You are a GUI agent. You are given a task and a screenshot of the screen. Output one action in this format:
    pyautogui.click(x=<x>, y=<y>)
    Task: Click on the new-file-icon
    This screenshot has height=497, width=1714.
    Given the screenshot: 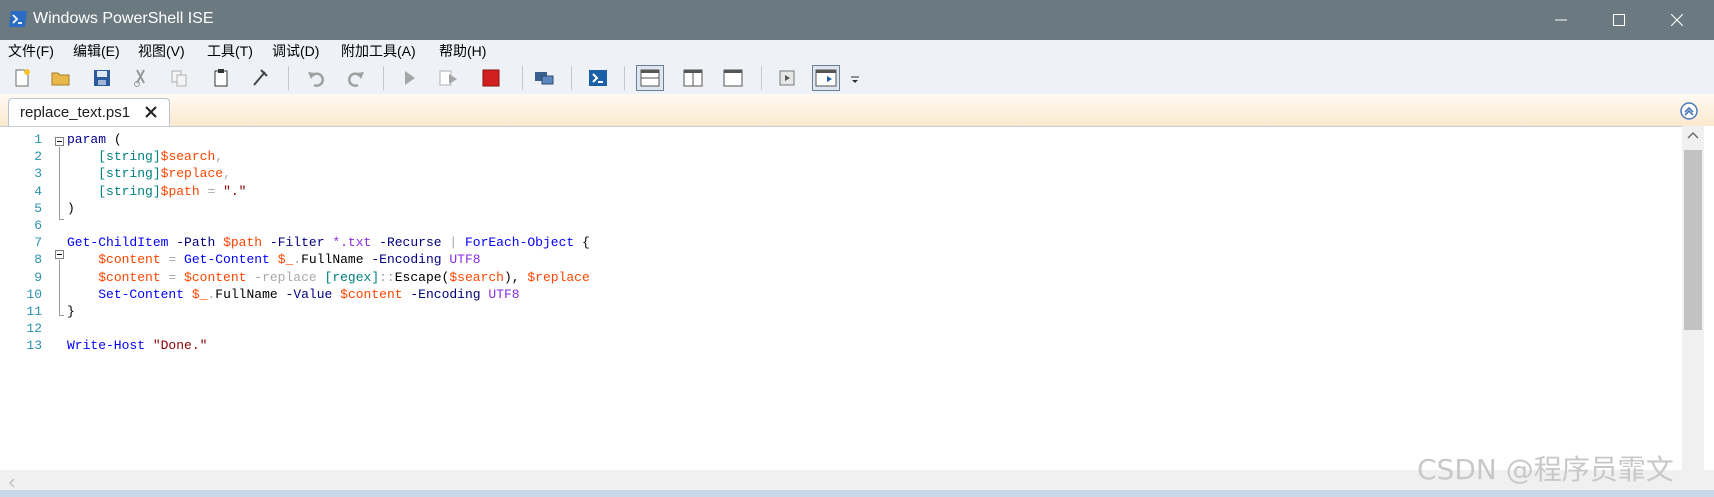 What is the action you would take?
    pyautogui.click(x=22, y=78)
    